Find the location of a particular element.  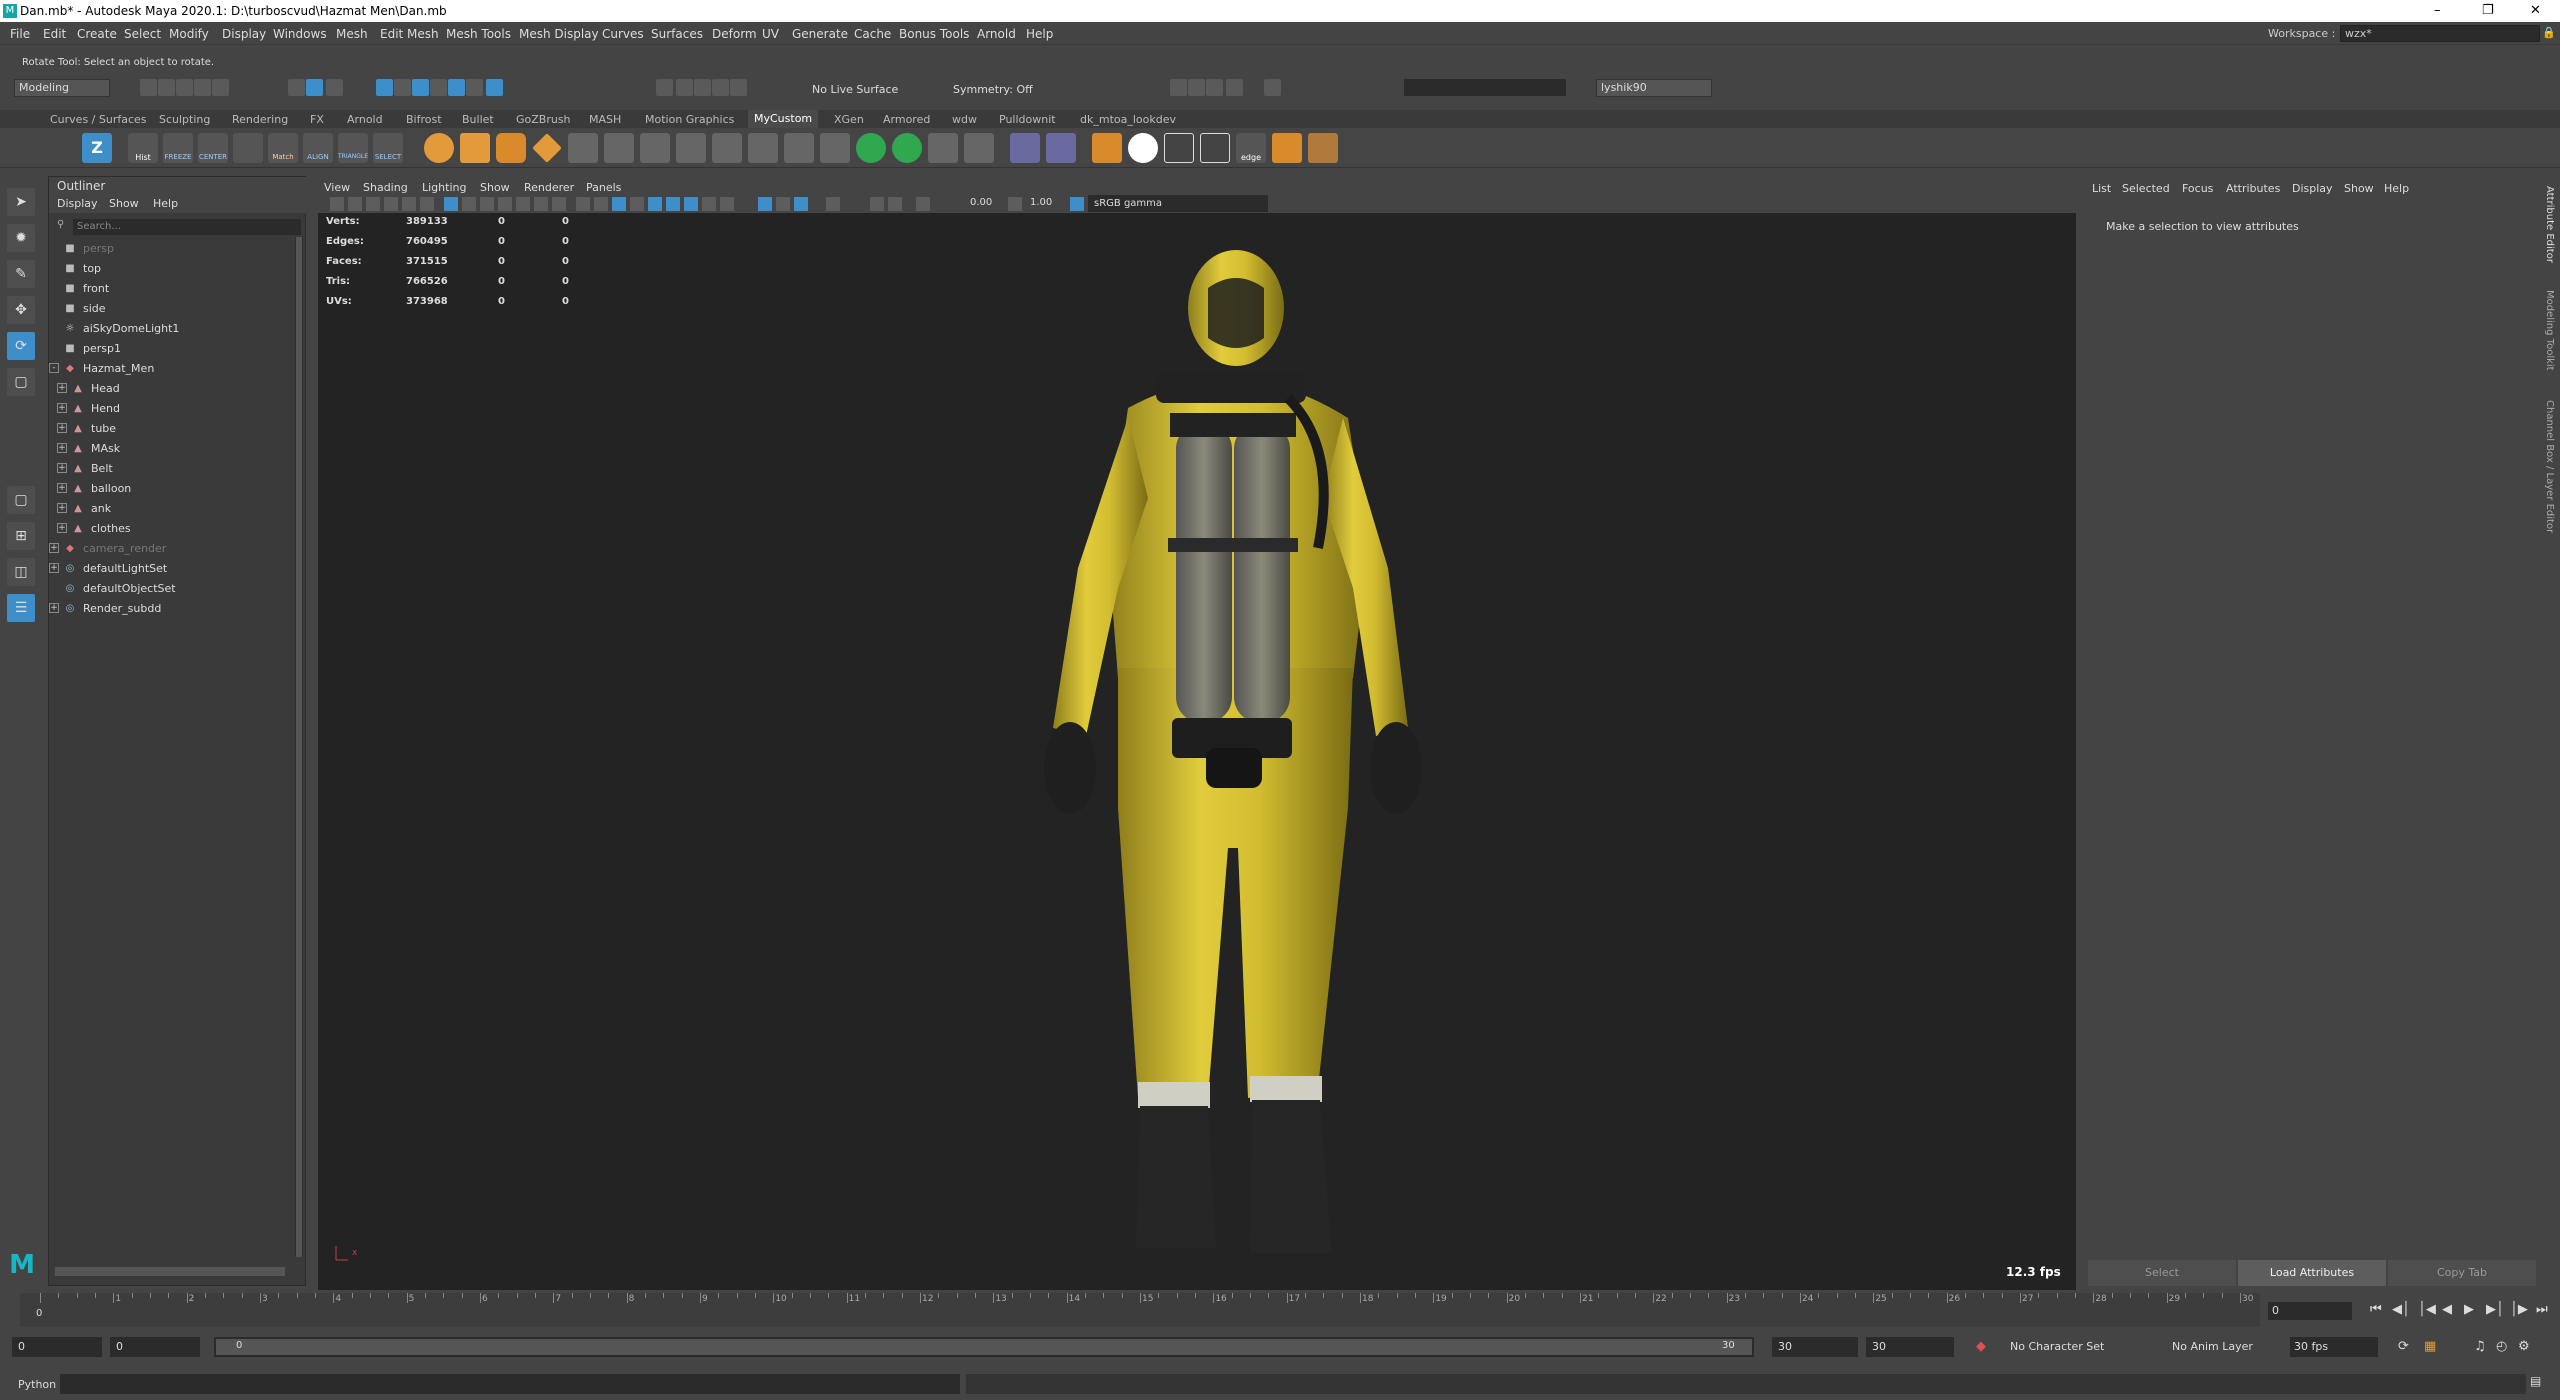

camera-icon is located at coordinates (664, 87).